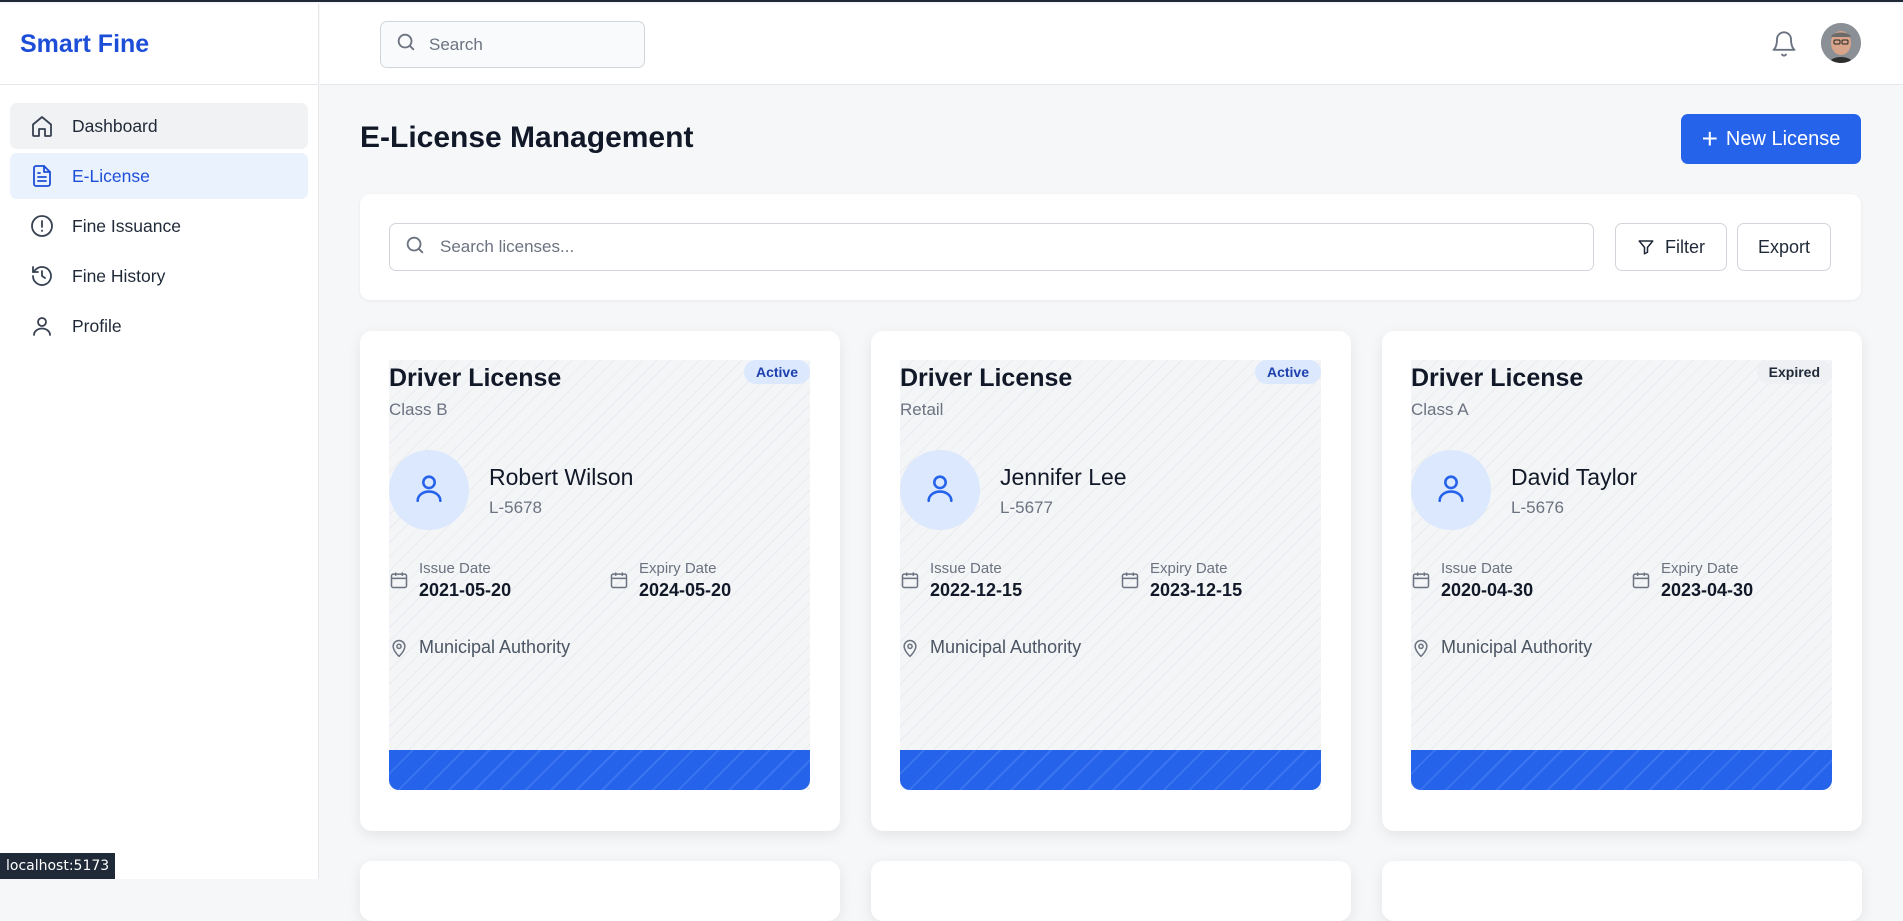  What do you see at coordinates (159, 44) in the screenshot?
I see `brand-logo: Smart Fine` at bounding box center [159, 44].